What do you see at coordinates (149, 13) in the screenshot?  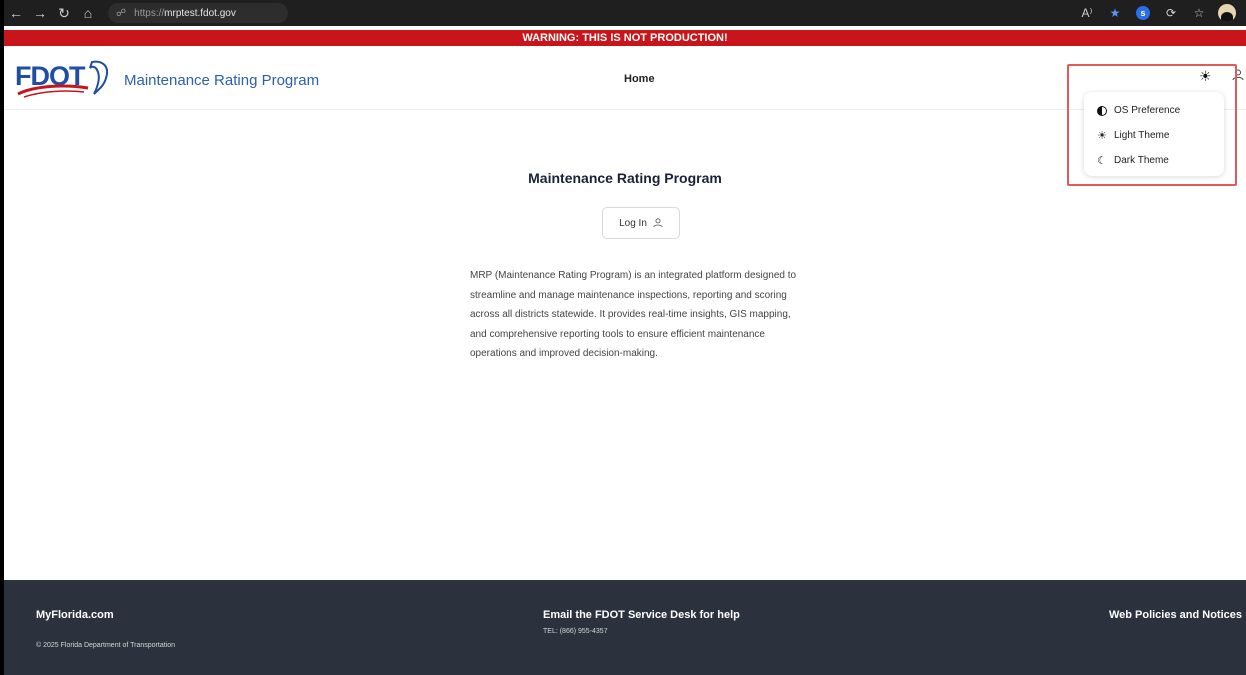 I see `url-prefix: https://` at bounding box center [149, 13].